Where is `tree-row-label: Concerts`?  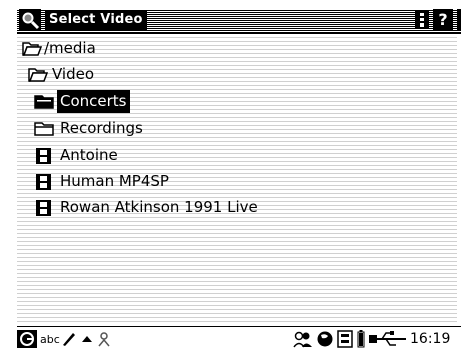 tree-row-label: Concerts is located at coordinates (93, 101).